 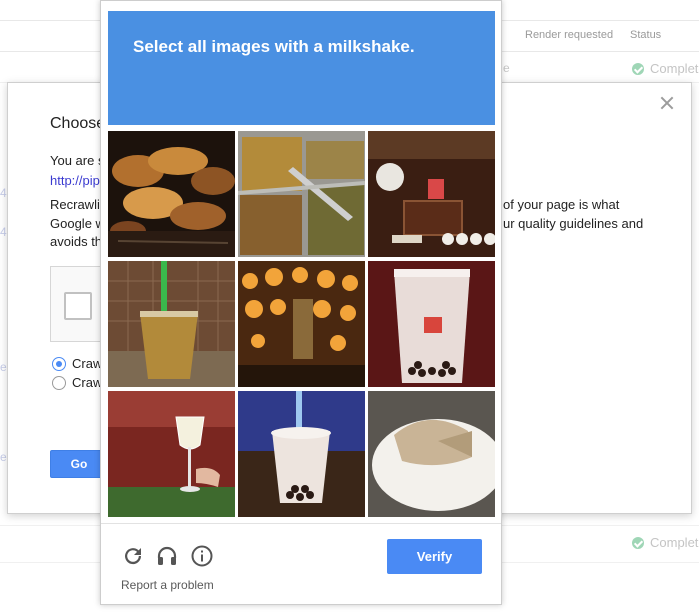 I want to click on iced-drink-image, so click(x=171, y=324).